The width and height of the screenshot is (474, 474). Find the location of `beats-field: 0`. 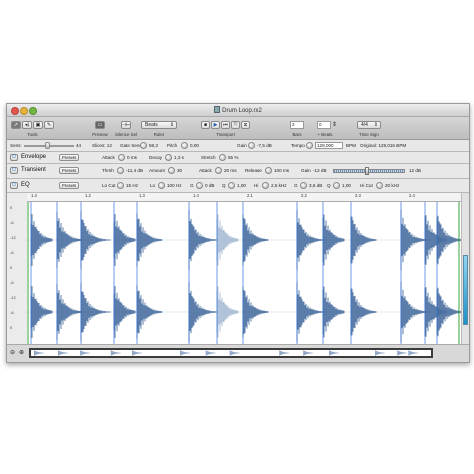

beats-field: 0 is located at coordinates (324, 125).